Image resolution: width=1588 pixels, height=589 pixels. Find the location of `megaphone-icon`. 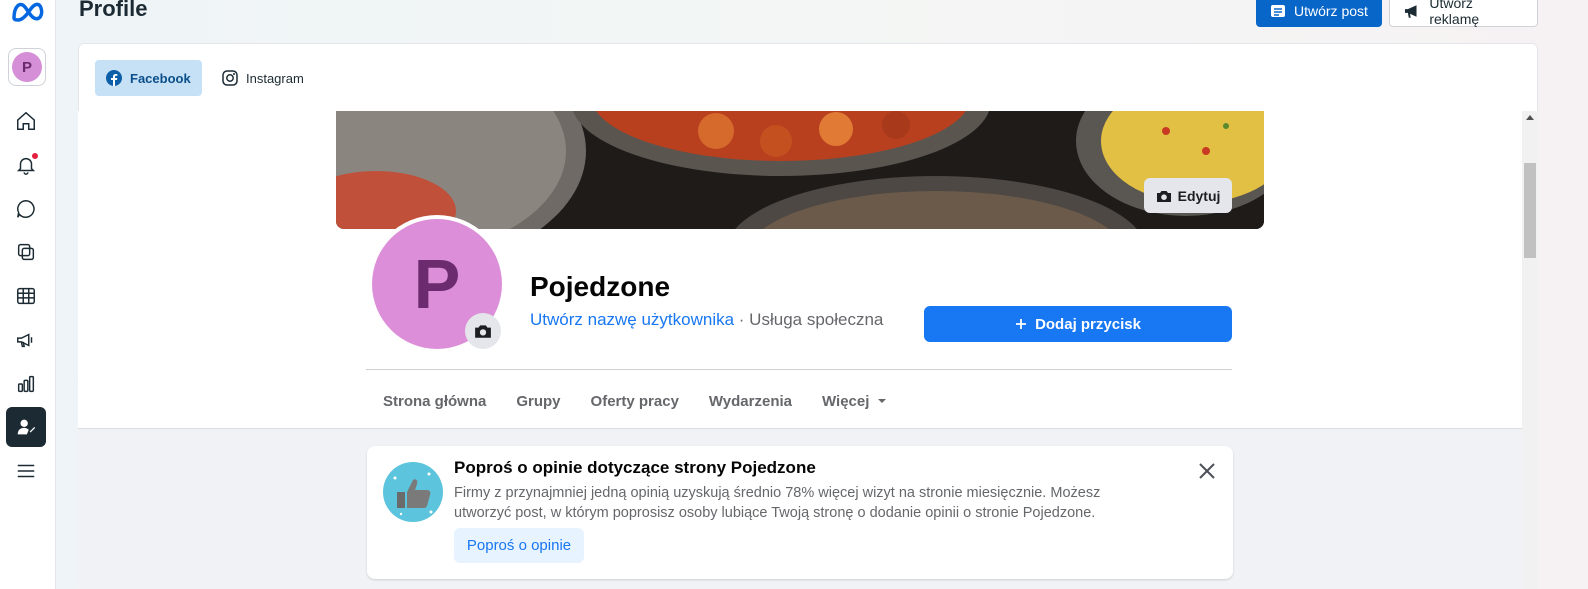

megaphone-icon is located at coordinates (1410, 11).